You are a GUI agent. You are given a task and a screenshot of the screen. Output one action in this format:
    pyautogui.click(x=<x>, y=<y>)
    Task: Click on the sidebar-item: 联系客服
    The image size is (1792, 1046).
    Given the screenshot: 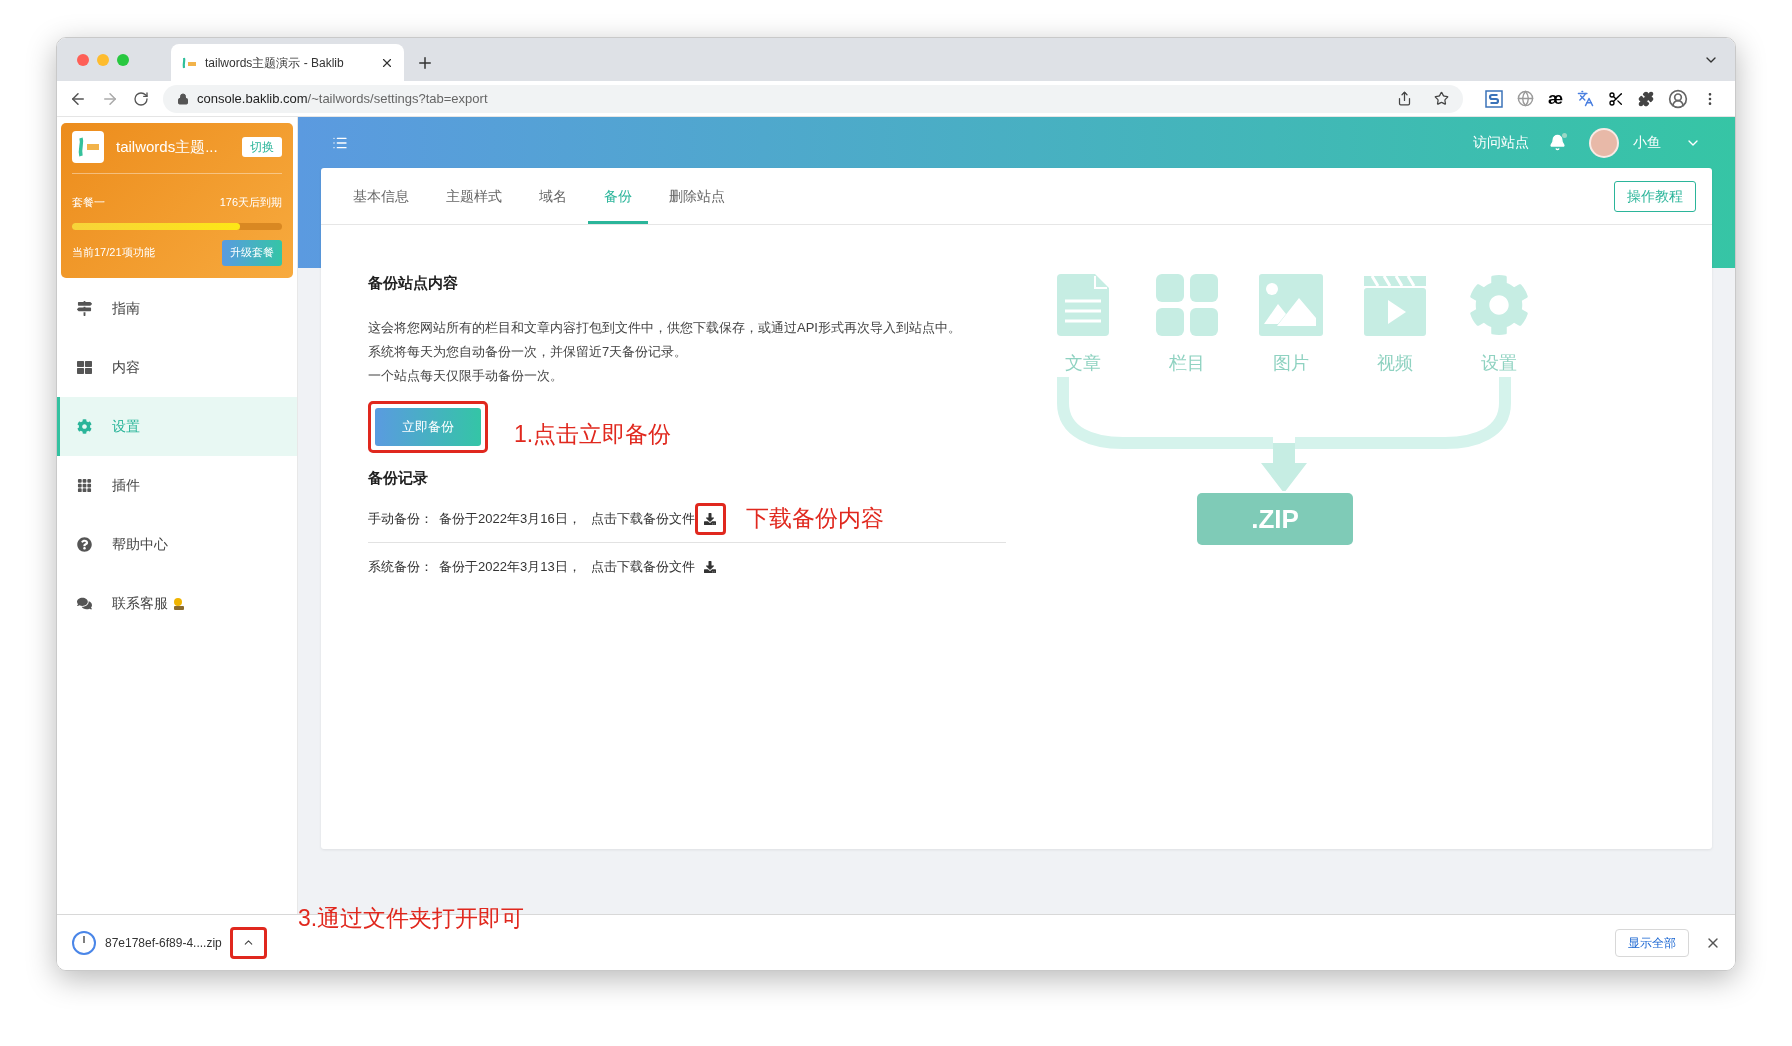 What is the action you would take?
    pyautogui.click(x=177, y=603)
    